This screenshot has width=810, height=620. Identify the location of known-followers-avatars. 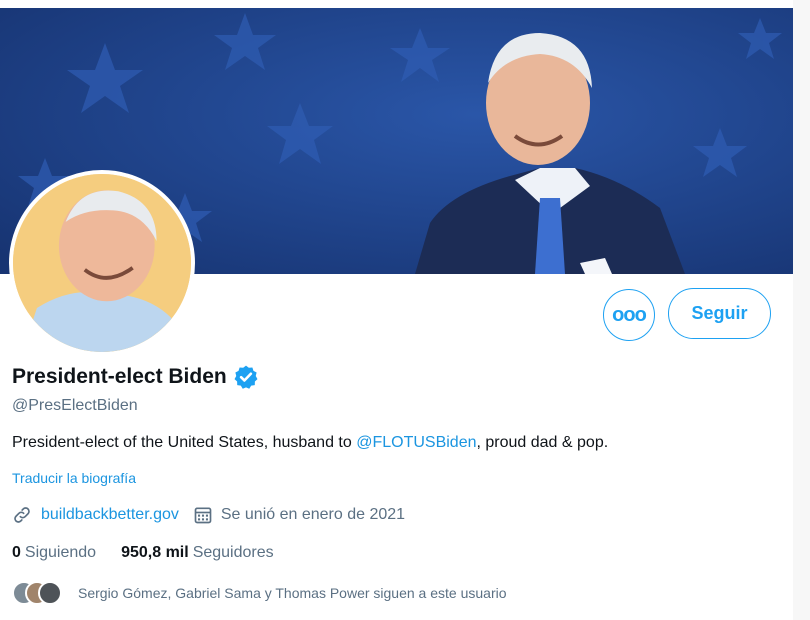
(38, 593).